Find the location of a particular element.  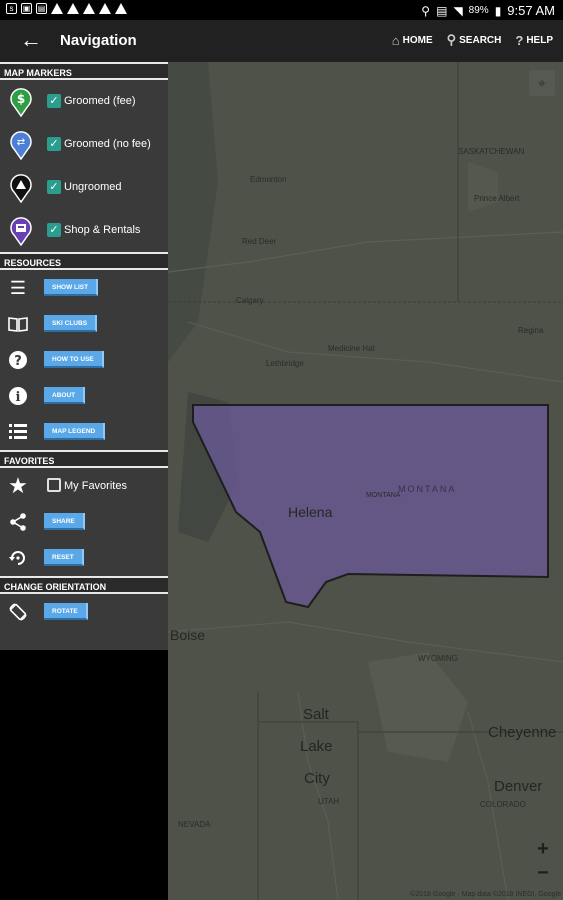

search-button: ⚲ SEARCH is located at coordinates (474, 40).